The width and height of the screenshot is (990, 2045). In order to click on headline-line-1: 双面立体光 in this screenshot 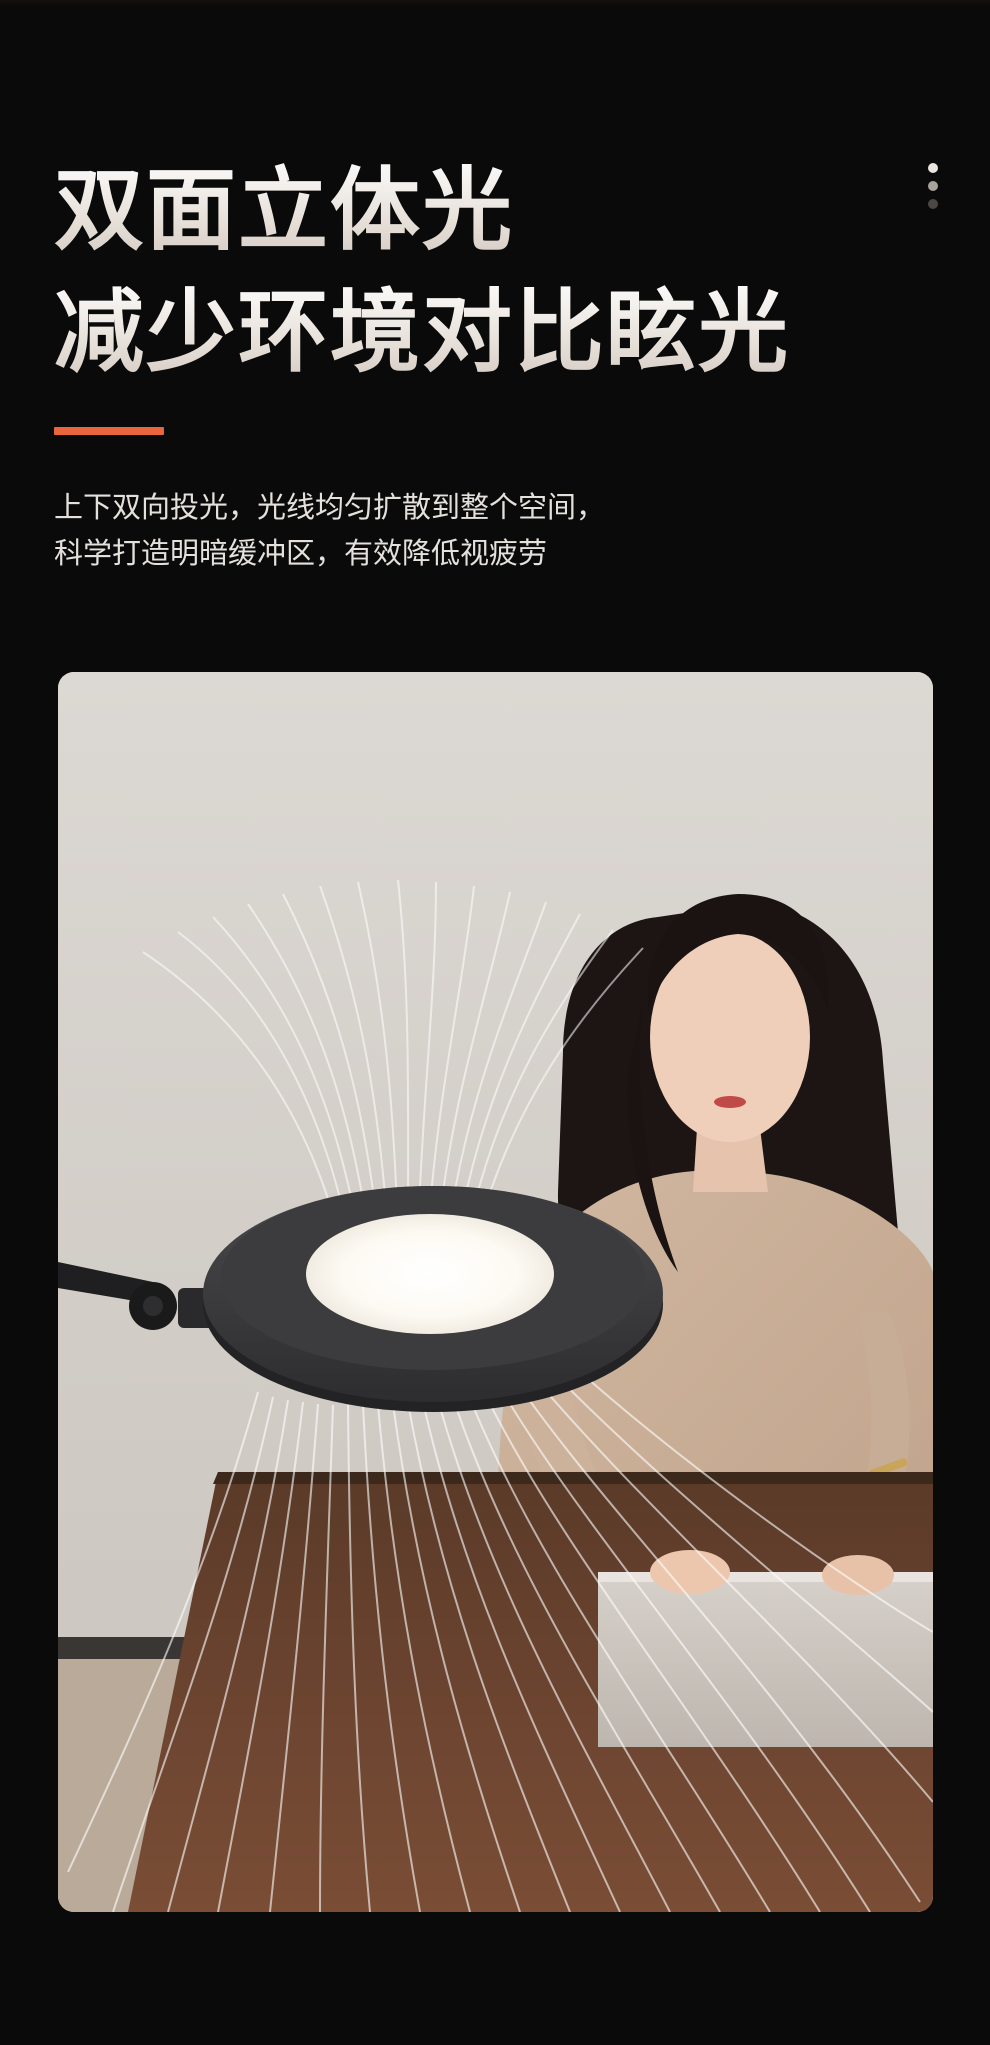, I will do `click(422, 211)`.